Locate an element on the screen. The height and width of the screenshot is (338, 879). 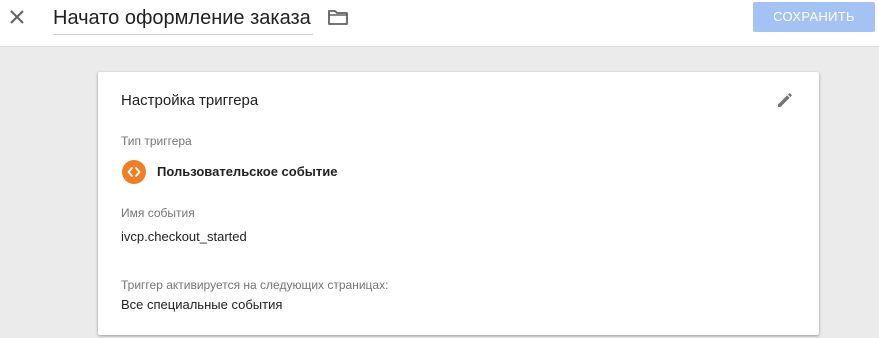
close-button is located at coordinates (17, 17).